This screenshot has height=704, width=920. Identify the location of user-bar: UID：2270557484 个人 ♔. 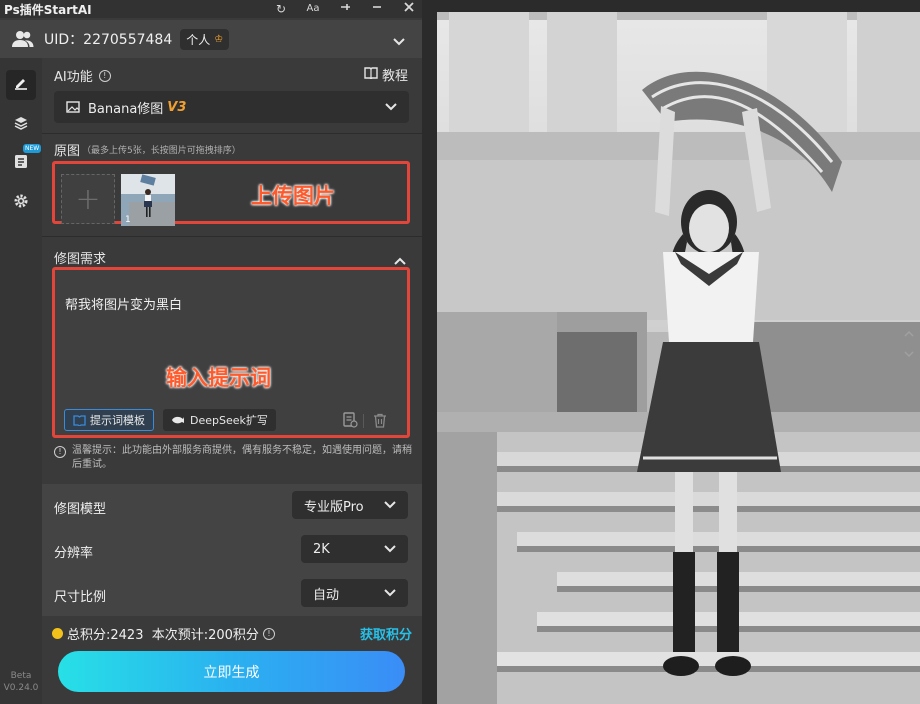
(211, 39).